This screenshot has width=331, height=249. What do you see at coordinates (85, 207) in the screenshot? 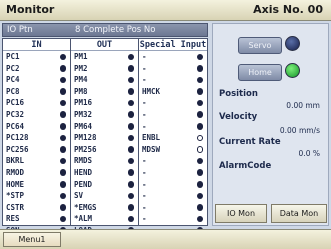
I see `output-signal-label: *EMGS` at bounding box center [85, 207].